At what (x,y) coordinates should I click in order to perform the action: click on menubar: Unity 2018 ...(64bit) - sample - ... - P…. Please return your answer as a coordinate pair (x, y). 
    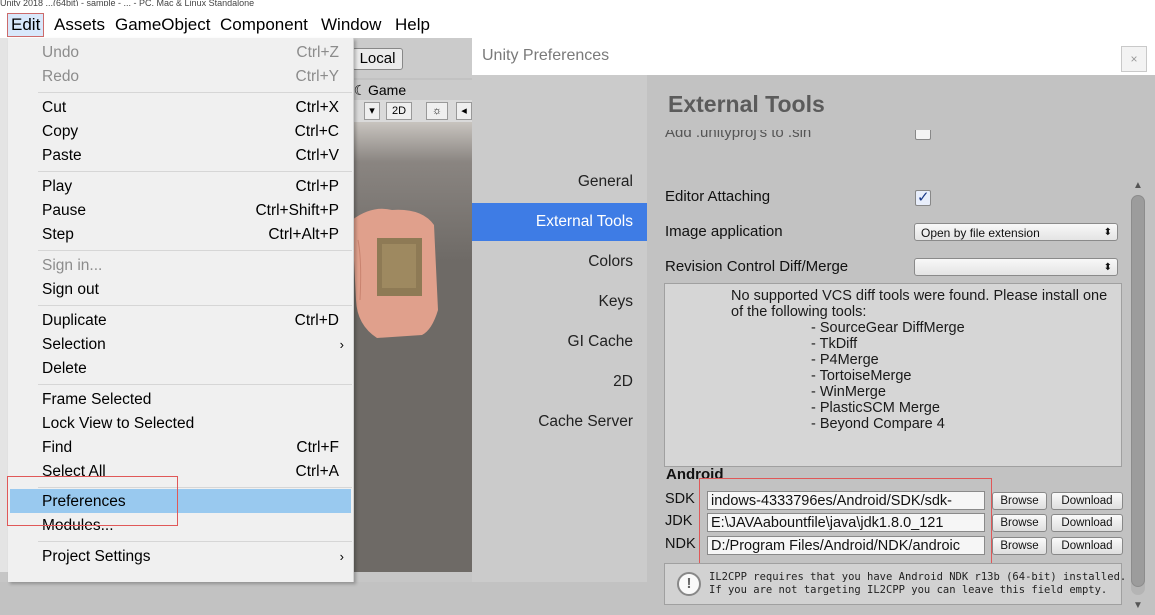
    Looking at the image, I should click on (577, 19).